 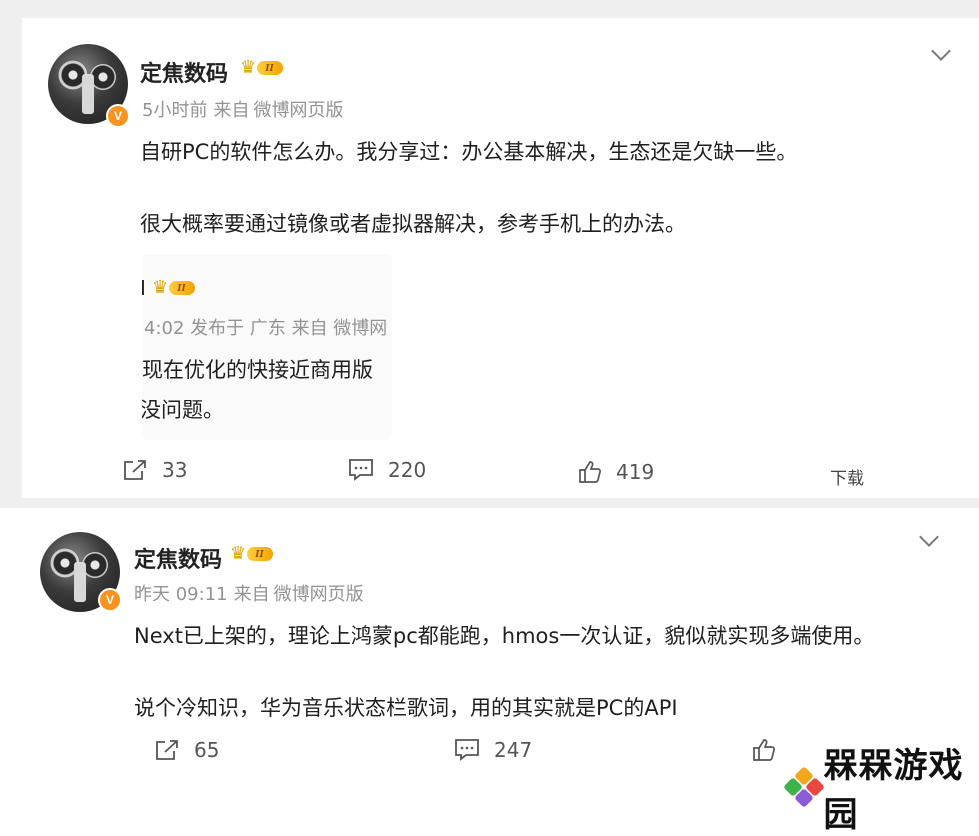 What do you see at coordinates (257, 370) in the screenshot?
I see `quoted-text-line-1: 现在优化的快接近商用版` at bounding box center [257, 370].